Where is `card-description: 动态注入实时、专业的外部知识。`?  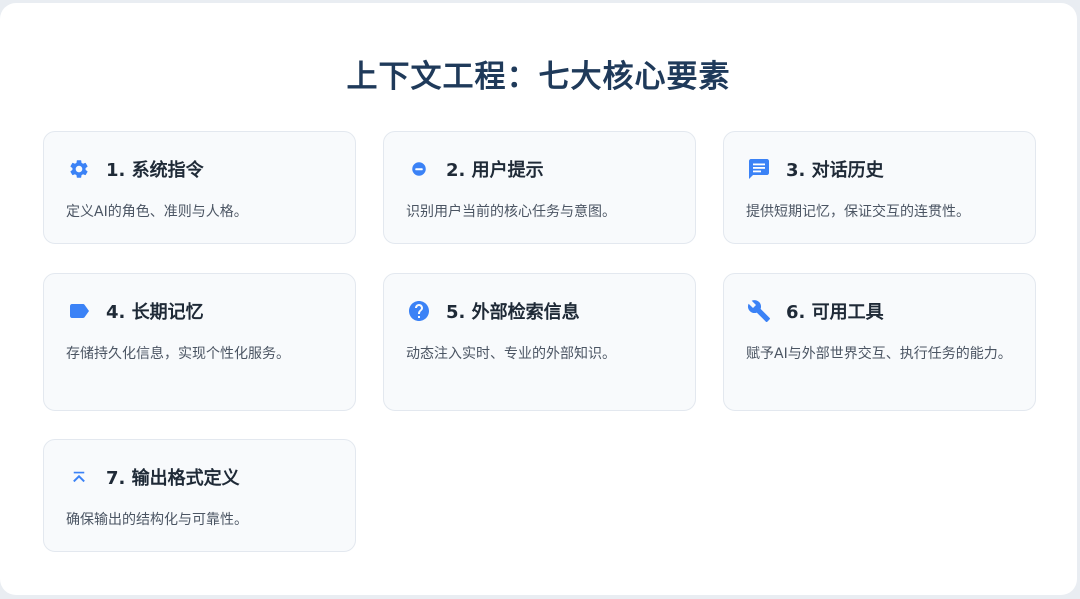 card-description: 动态注入实时、专业的外部知识。 is located at coordinates (511, 354).